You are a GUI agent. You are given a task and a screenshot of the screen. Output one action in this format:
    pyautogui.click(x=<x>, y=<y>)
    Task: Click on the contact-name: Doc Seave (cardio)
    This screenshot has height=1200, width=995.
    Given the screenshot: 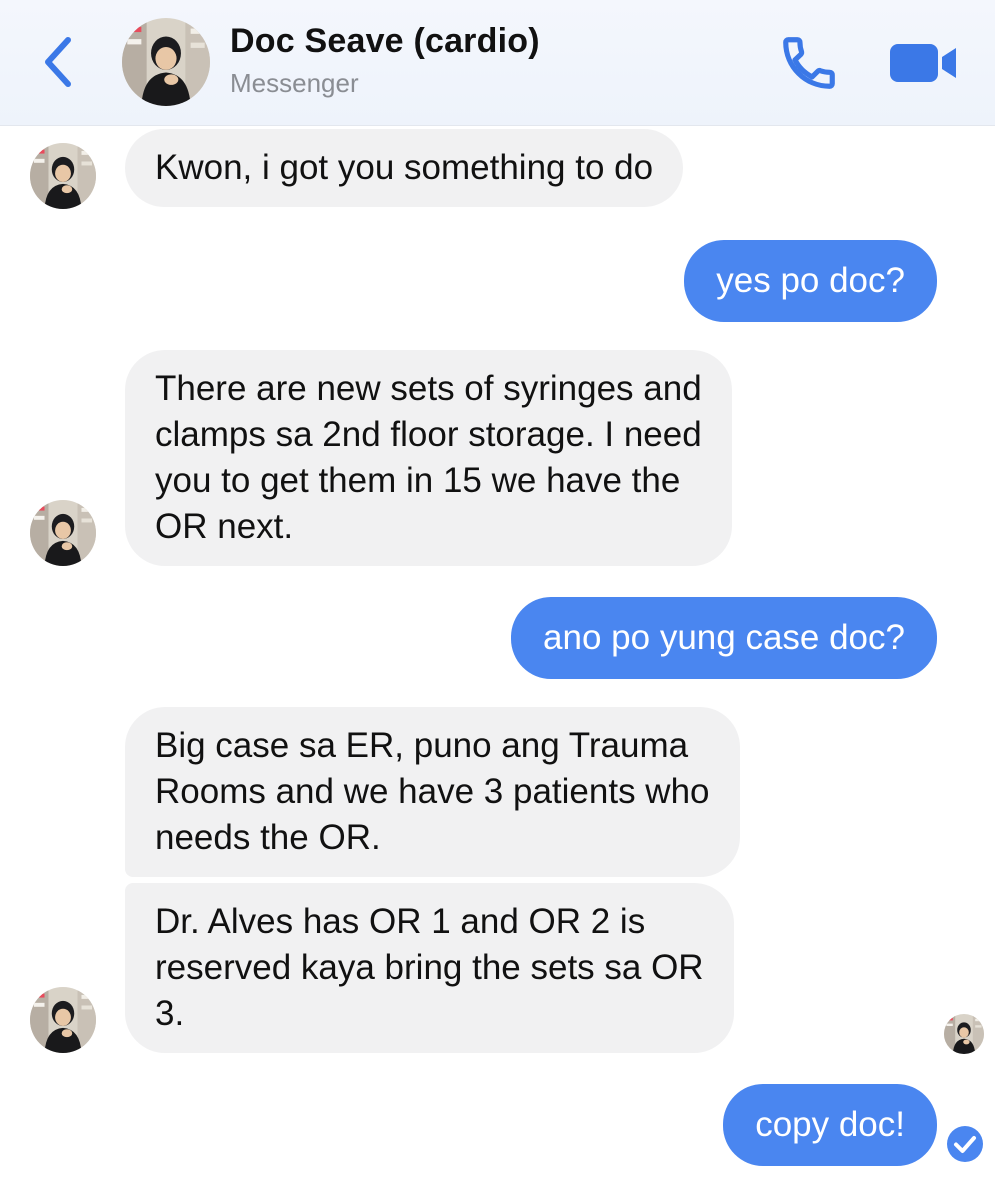 What is the action you would take?
    pyautogui.click(x=385, y=41)
    